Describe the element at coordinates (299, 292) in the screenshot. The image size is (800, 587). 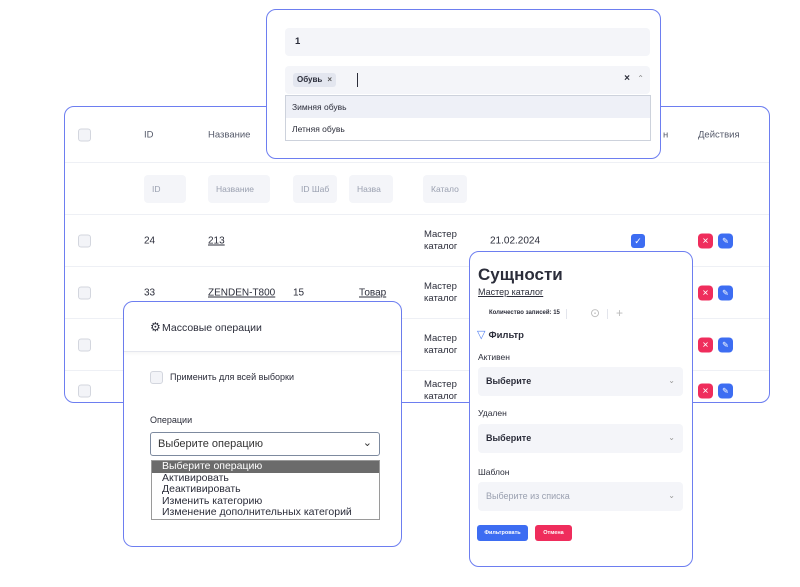
I see `row-template-id: 15` at that location.